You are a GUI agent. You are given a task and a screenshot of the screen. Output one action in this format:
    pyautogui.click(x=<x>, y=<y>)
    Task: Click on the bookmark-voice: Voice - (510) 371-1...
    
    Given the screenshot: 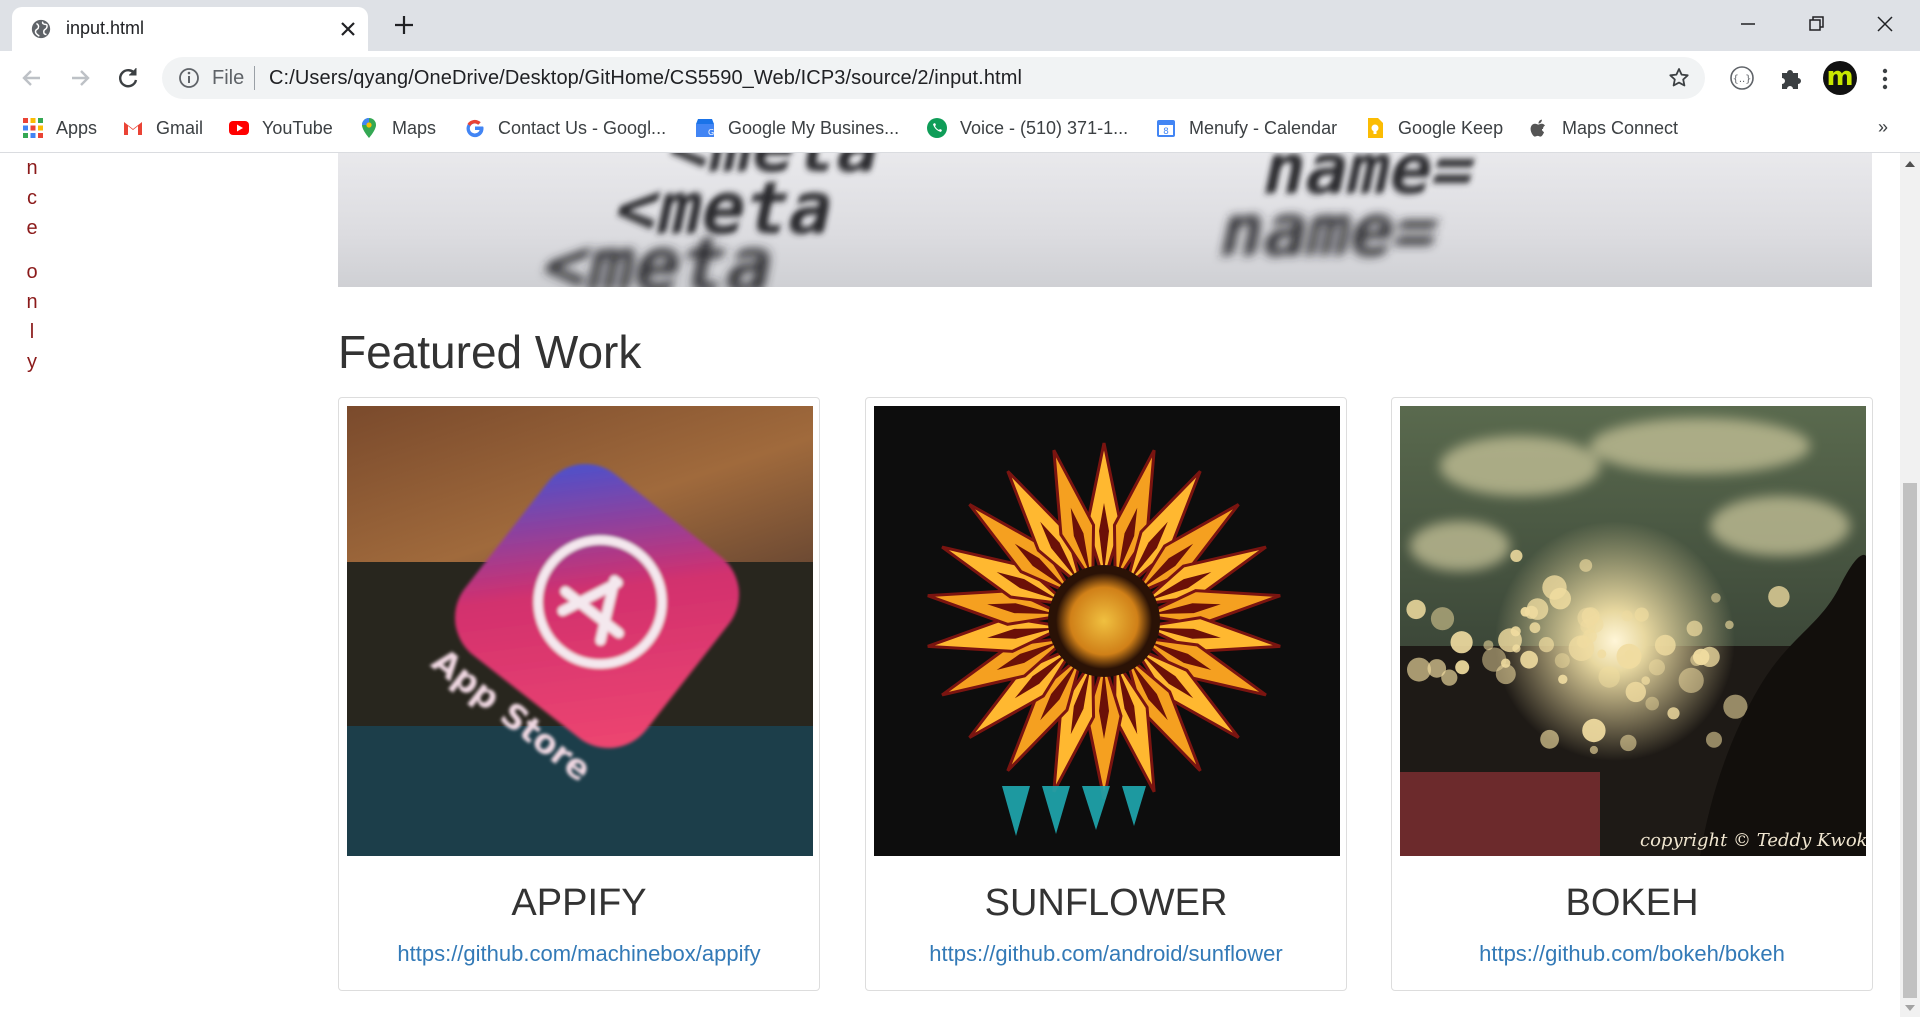 What is the action you would take?
    pyautogui.click(x=1027, y=128)
    